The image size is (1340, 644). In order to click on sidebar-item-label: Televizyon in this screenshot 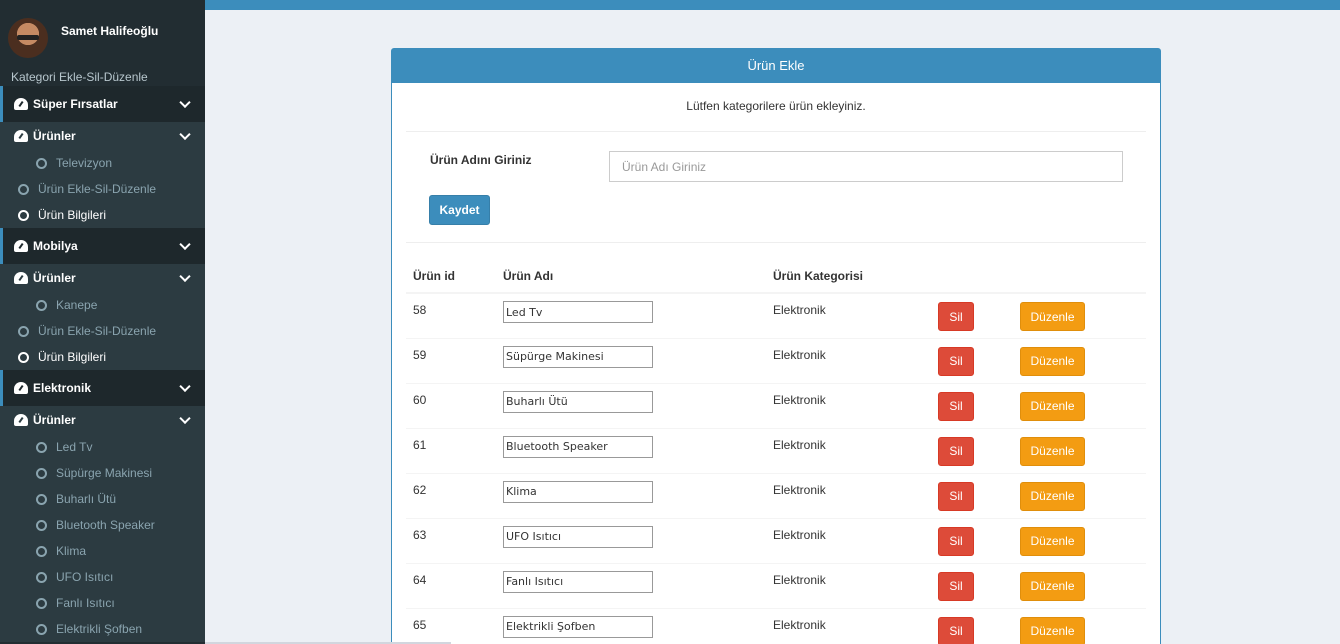, I will do `click(84, 163)`.